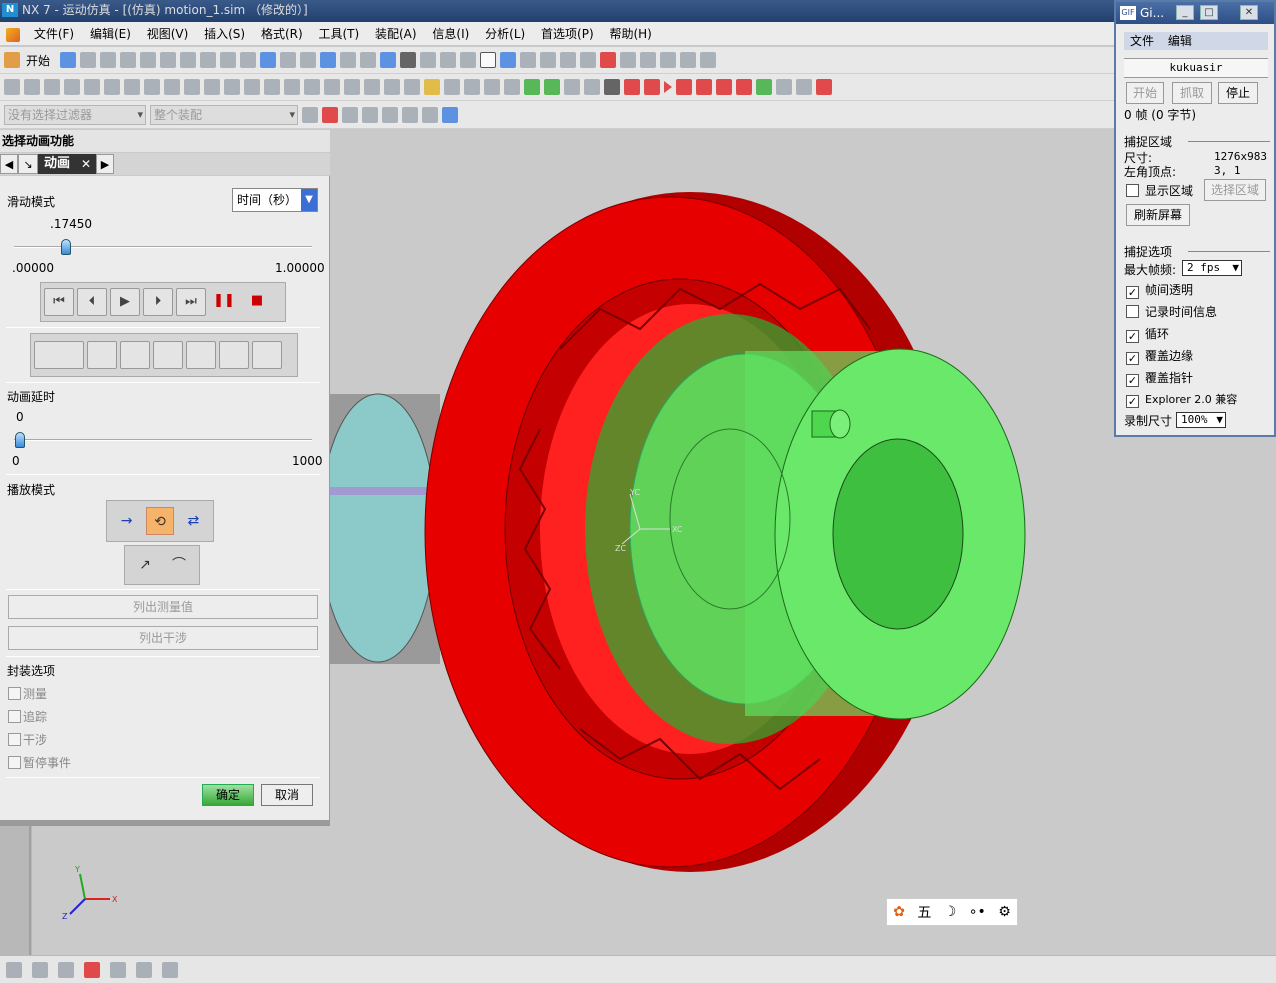 The height and width of the screenshot is (983, 1276). I want to click on max-fps-select: 2 fps ▼, so click(1212, 268).